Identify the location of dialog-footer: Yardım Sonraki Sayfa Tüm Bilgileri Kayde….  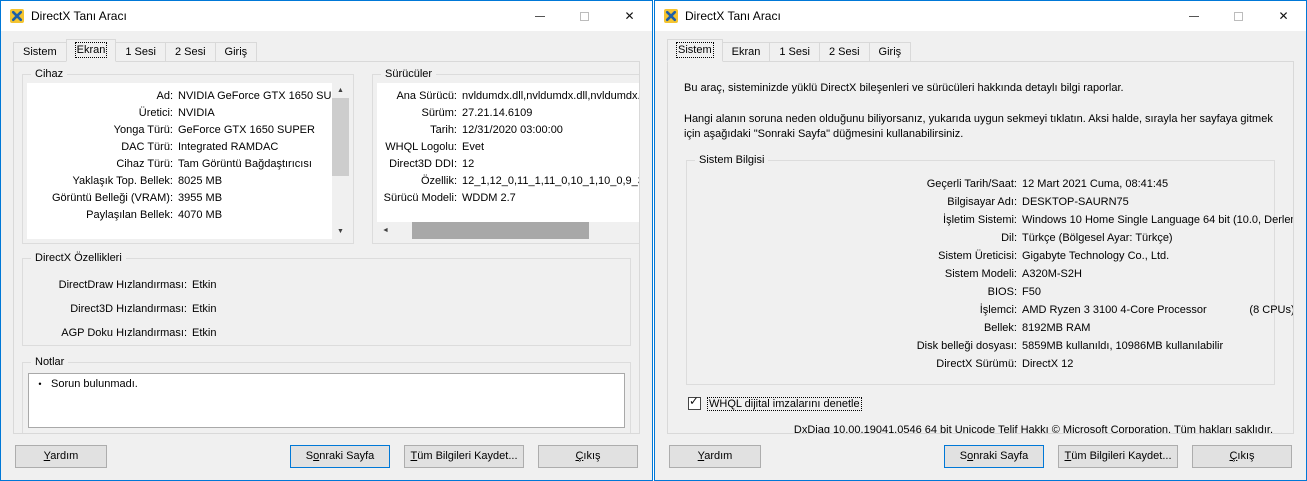
(980, 460).